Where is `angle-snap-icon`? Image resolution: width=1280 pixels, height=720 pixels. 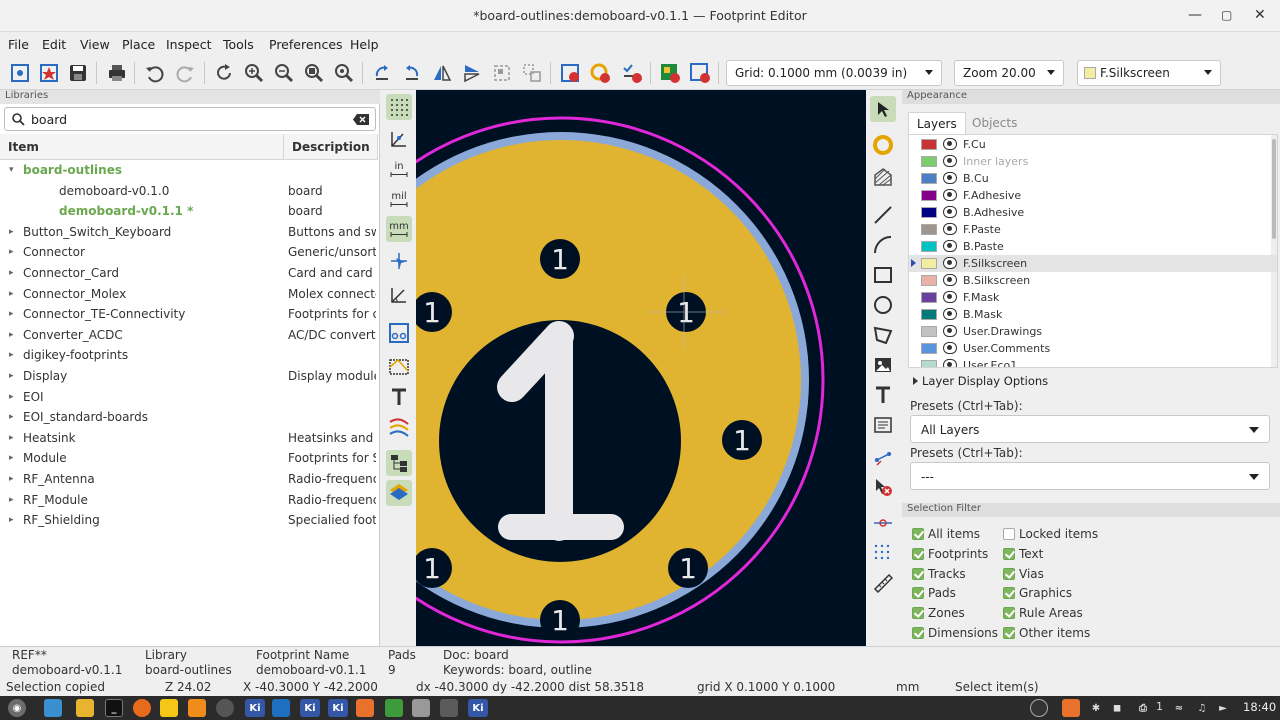 angle-snap-icon is located at coordinates (399, 295).